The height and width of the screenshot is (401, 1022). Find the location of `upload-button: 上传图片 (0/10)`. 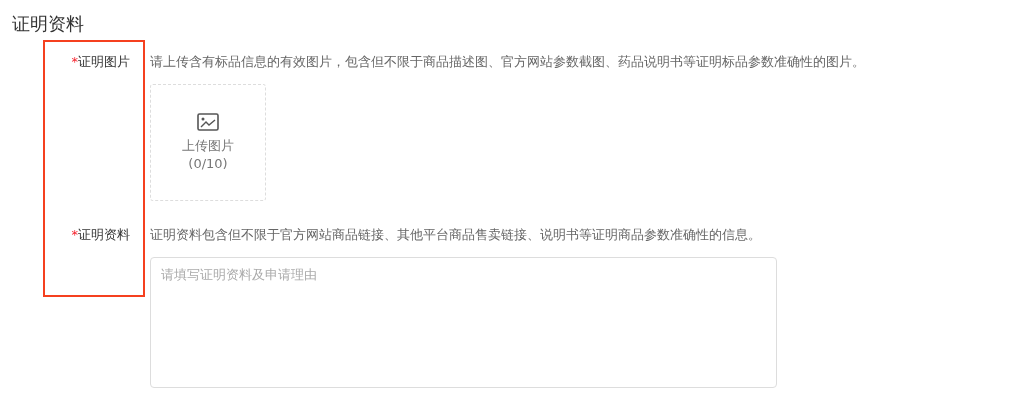

upload-button: 上传图片 (0/10) is located at coordinates (208, 142).